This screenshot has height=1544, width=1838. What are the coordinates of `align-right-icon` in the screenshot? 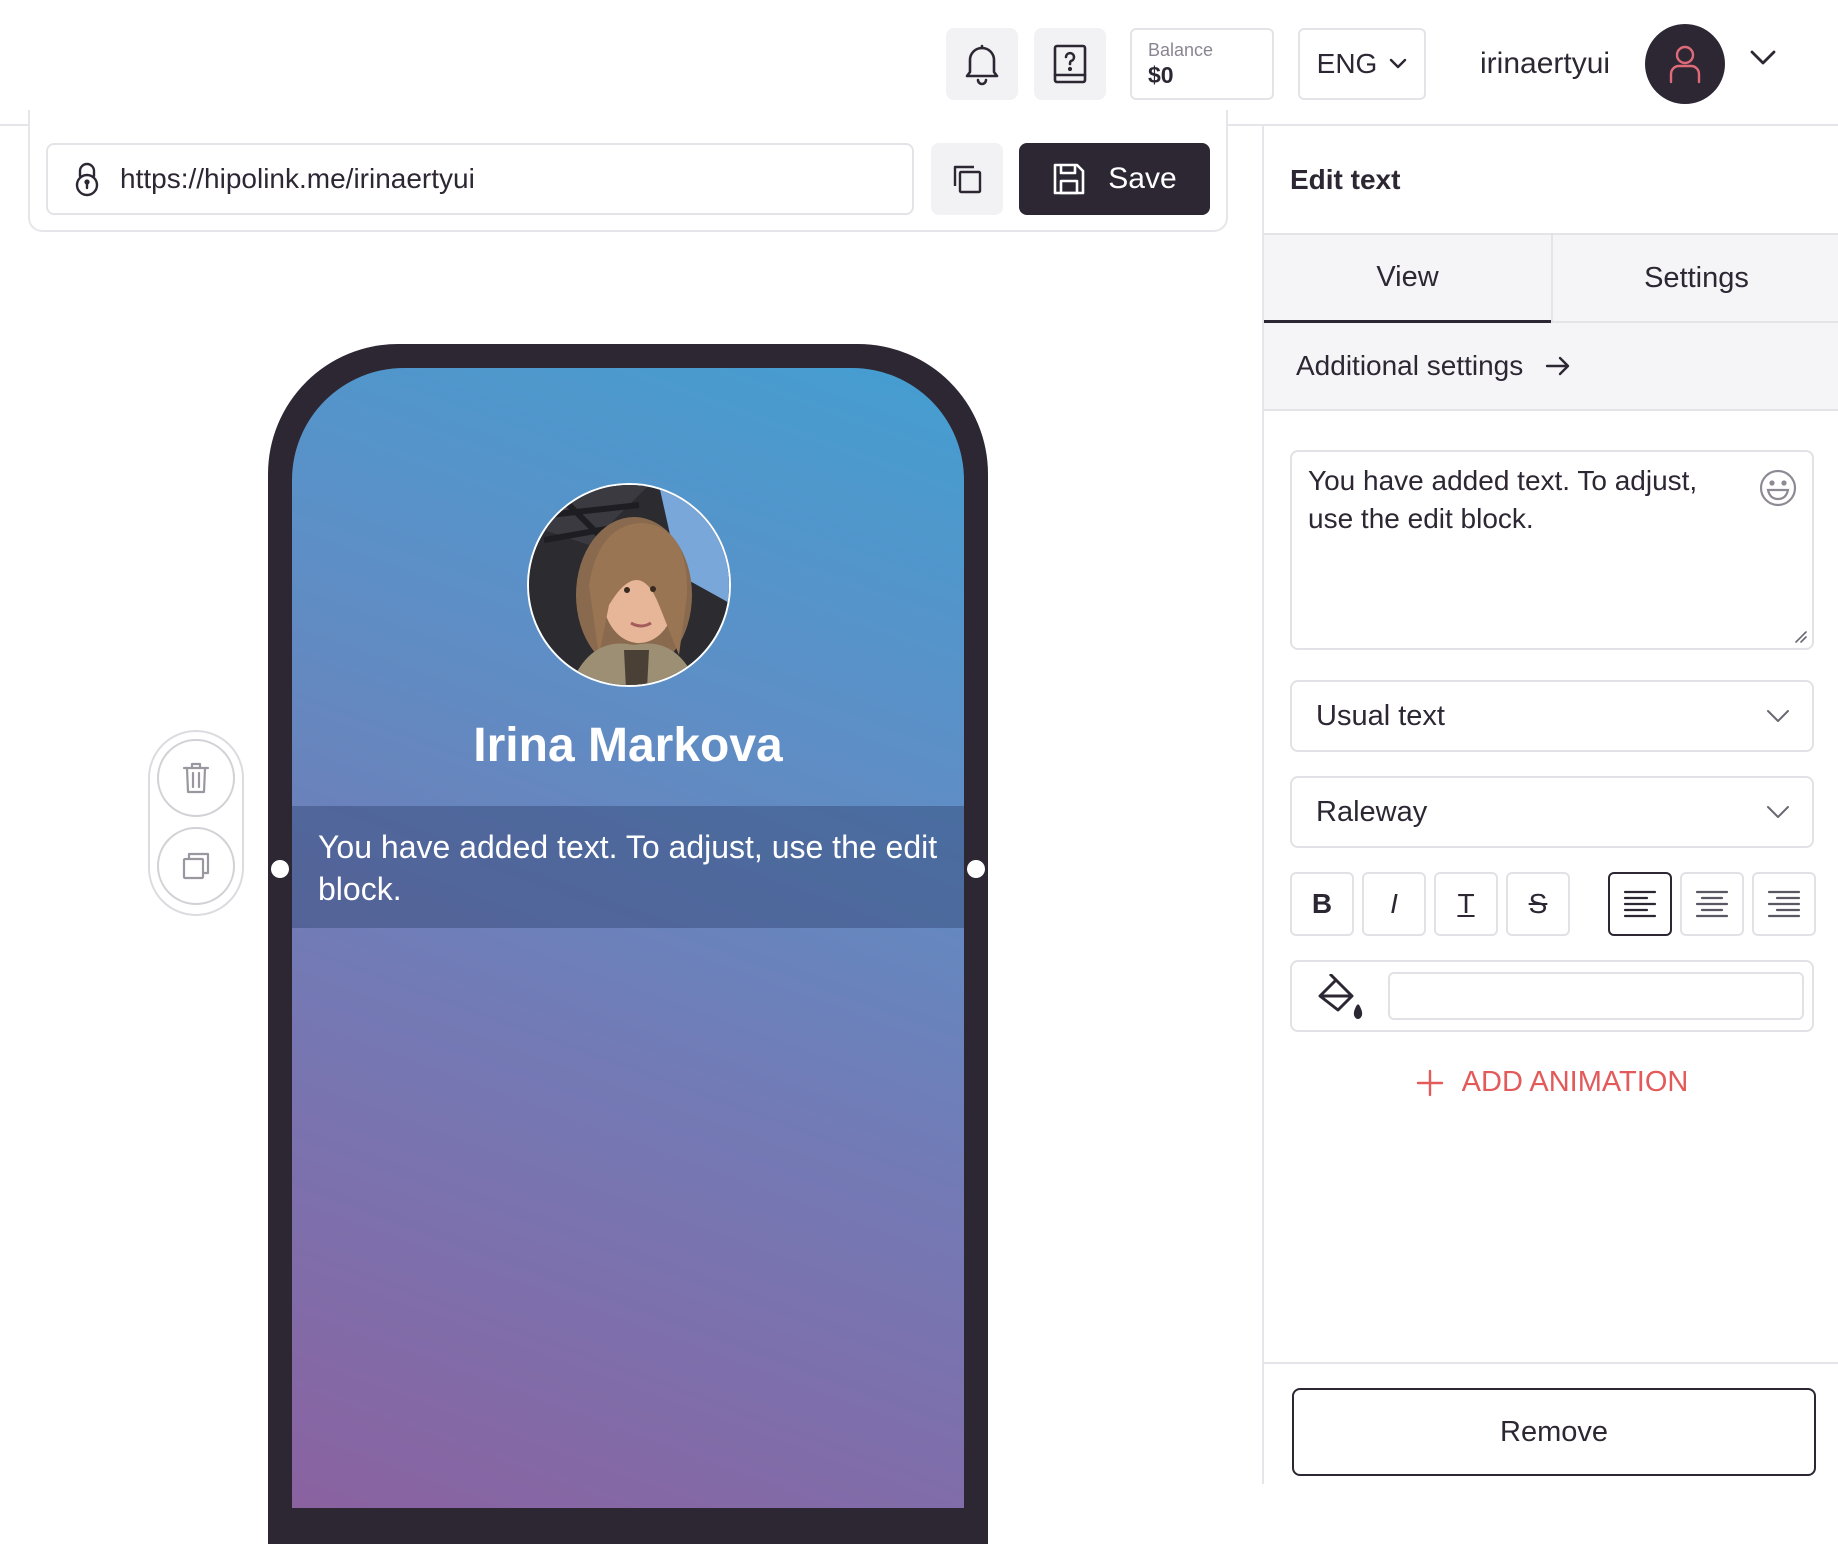 It's located at (1784, 904).